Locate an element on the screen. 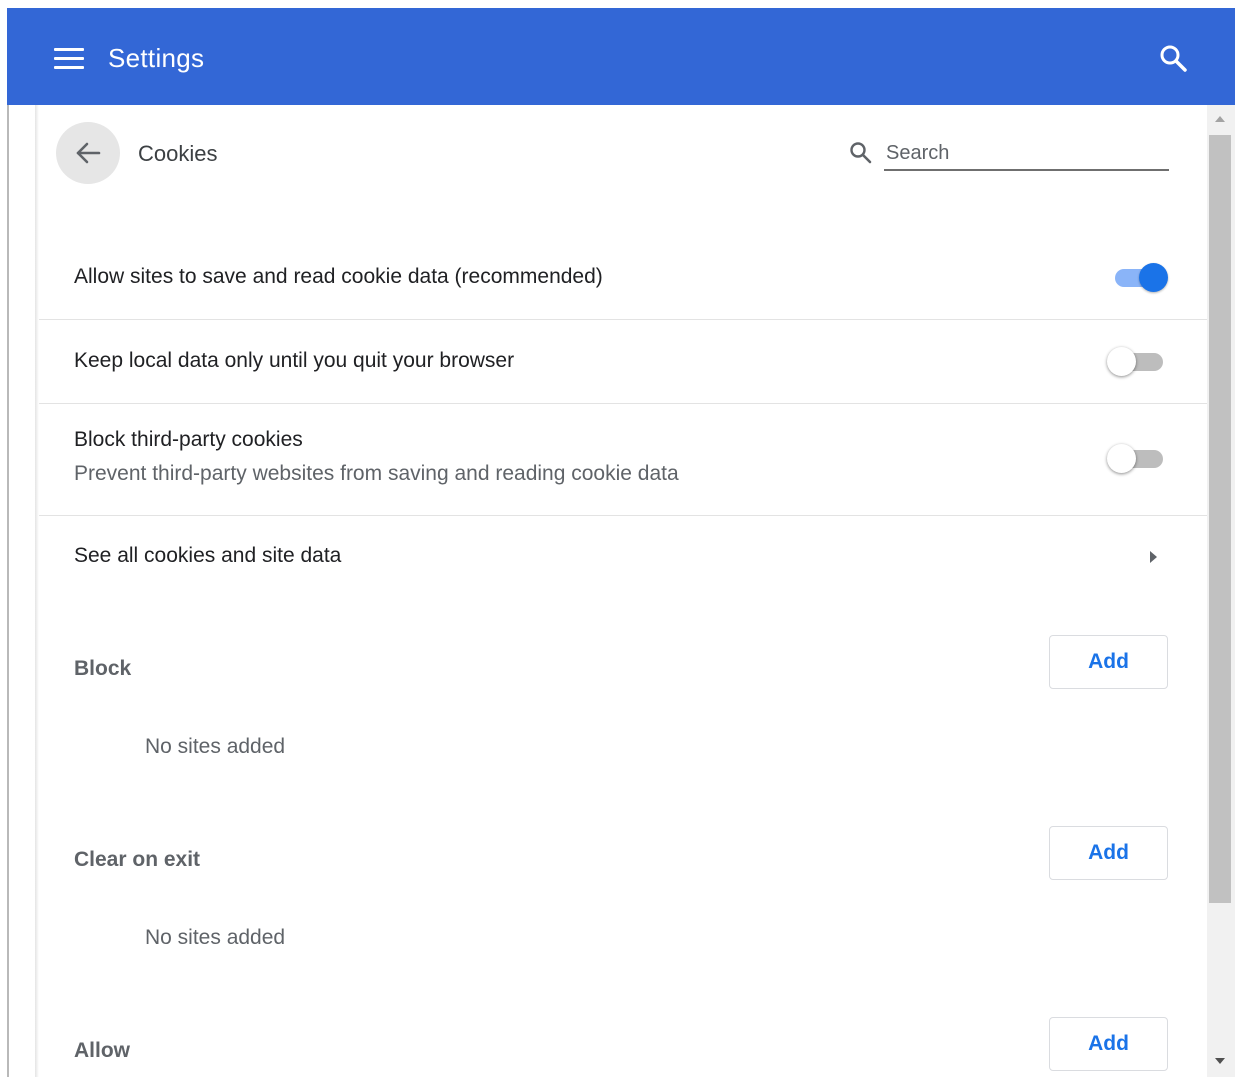 The height and width of the screenshot is (1077, 1235). clear-on-exit-section-title: Clear on exit is located at coordinates (137, 859).